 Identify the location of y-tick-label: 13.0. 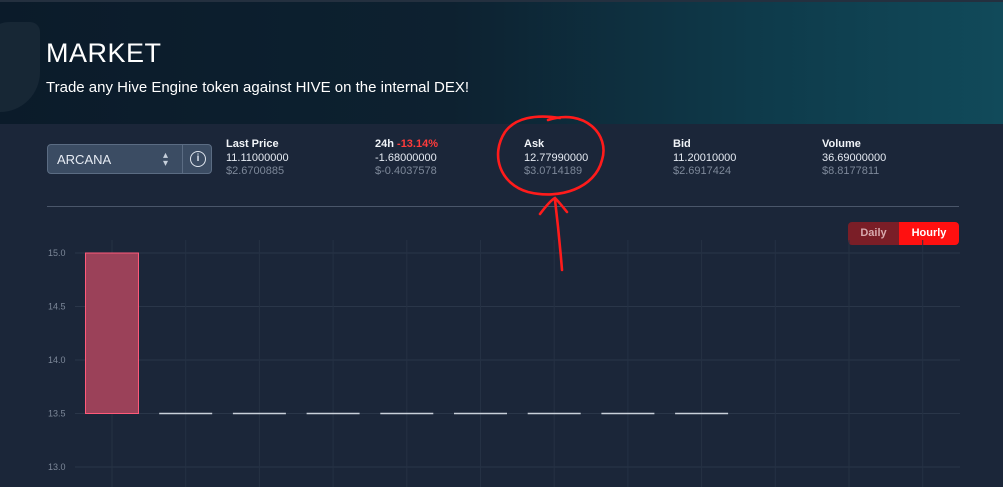
(57, 467).